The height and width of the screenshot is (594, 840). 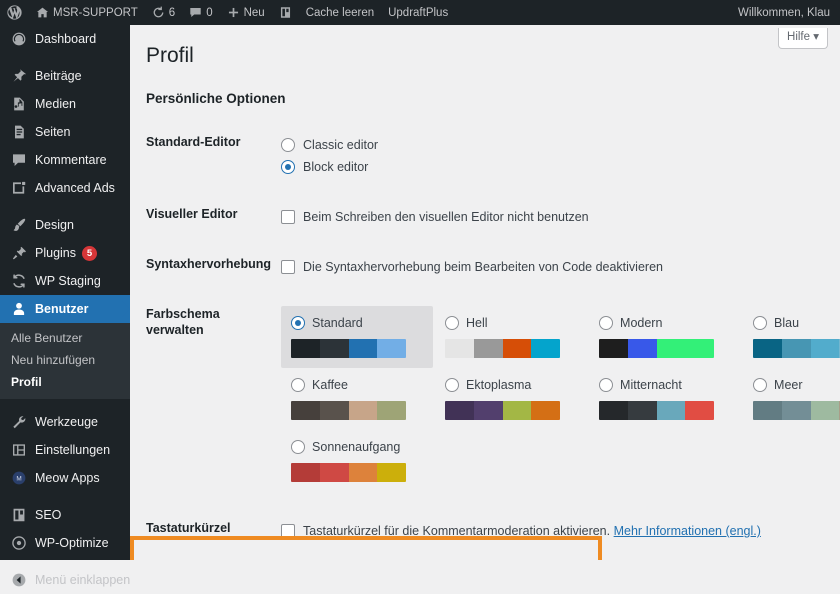 What do you see at coordinates (452, 323) in the screenshot?
I see `radio-scheme-hell` at bounding box center [452, 323].